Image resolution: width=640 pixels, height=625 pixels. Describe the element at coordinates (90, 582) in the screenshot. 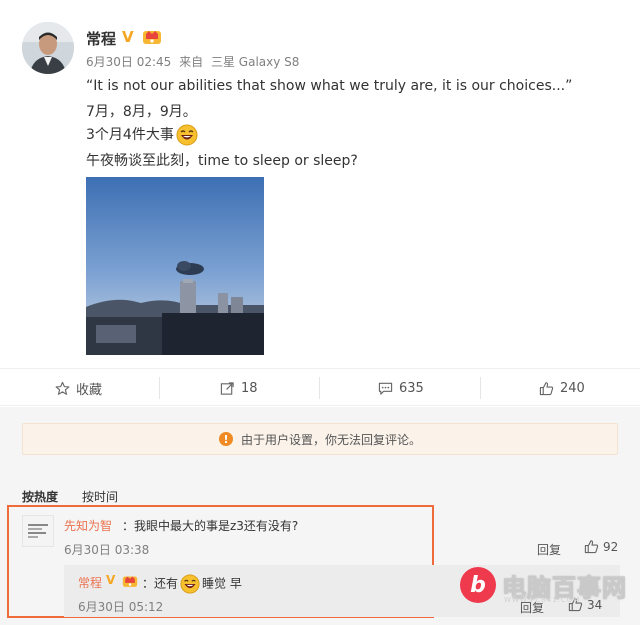

I see `reply-username: 常程` at that location.